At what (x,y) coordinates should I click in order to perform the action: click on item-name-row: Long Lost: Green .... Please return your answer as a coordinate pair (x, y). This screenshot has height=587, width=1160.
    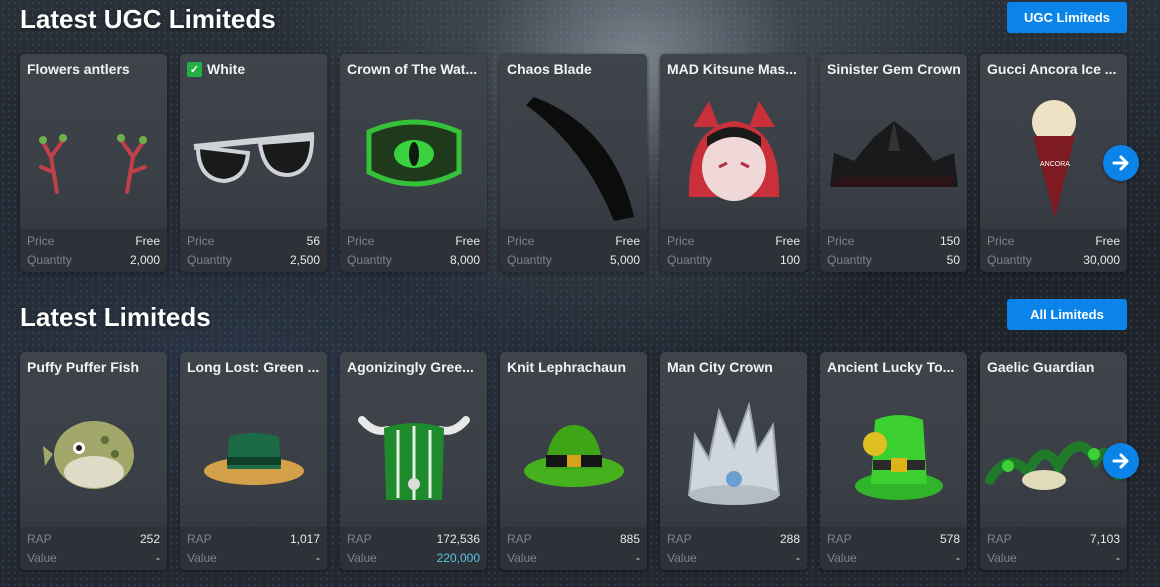
    Looking at the image, I should click on (254, 367).